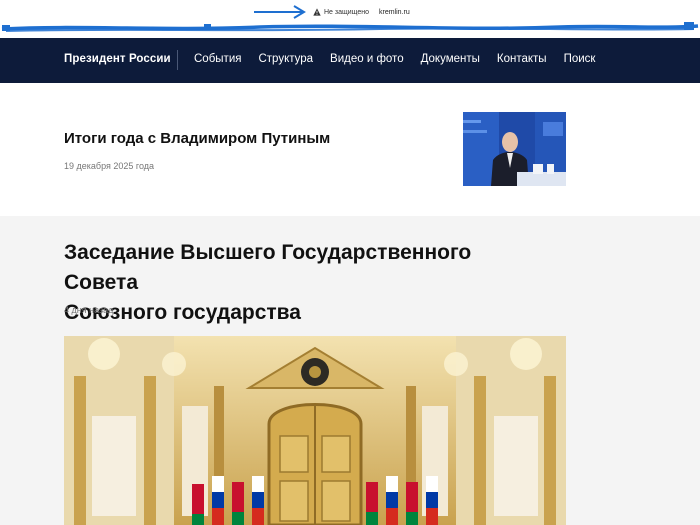  I want to click on address-bar: Не защищено kremlin.ru, so click(361, 12).